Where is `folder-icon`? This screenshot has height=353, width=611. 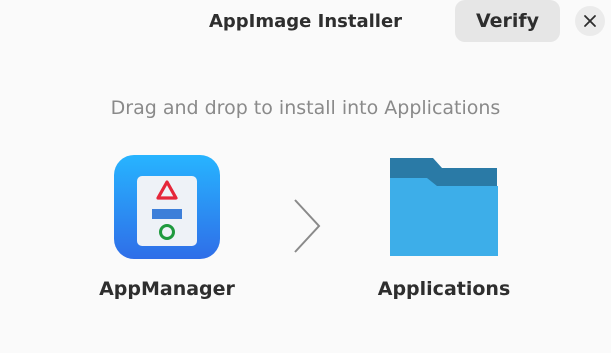
folder-icon is located at coordinates (444, 207).